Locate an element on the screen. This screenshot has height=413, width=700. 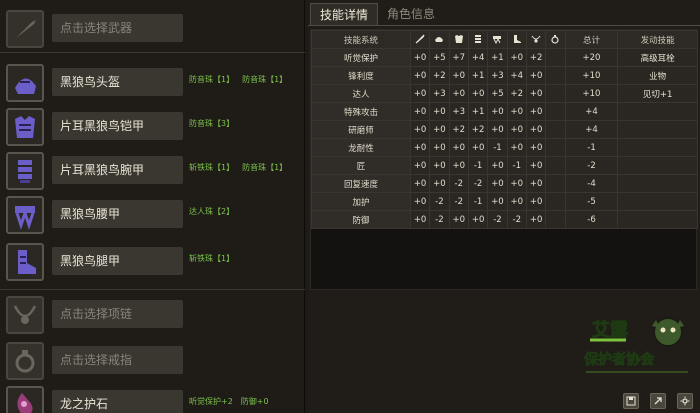
weapon-slot-button is located at coordinates (25, 29).